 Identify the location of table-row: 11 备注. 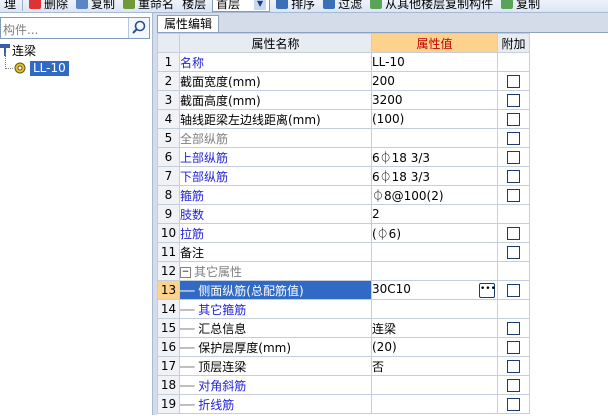
(343, 252).